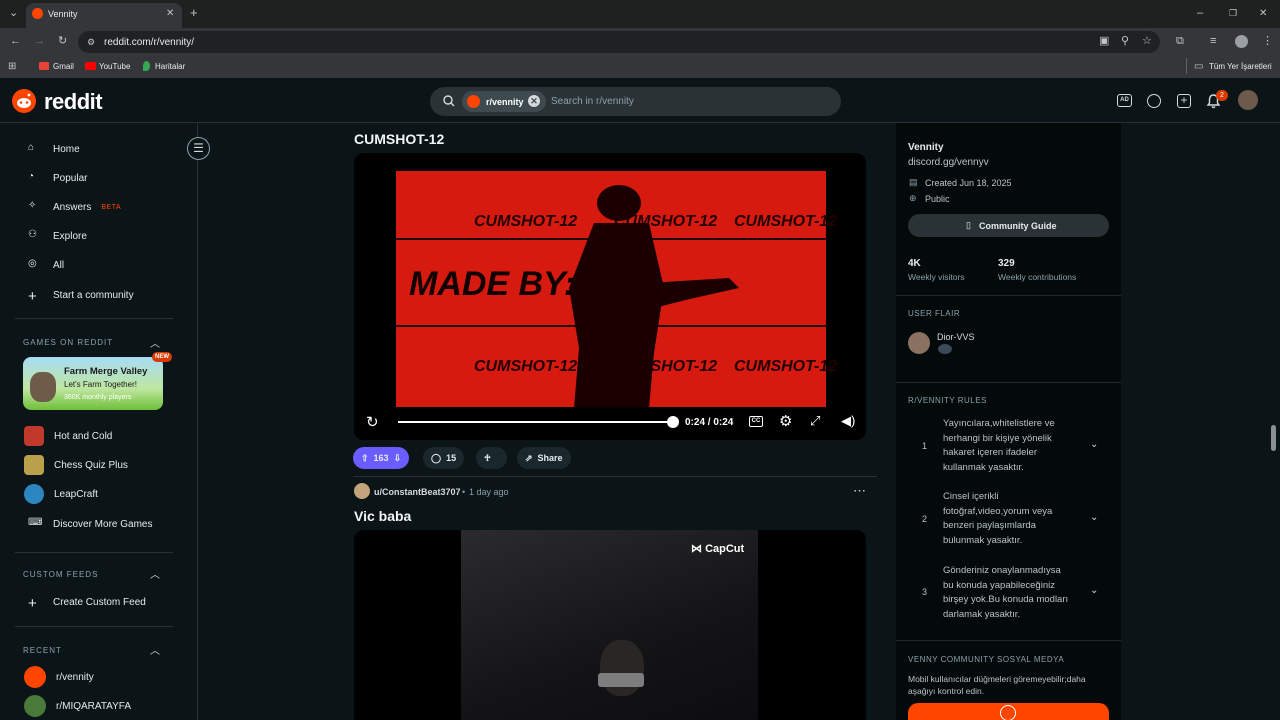 Image resolution: width=1280 pixels, height=720 pixels. Describe the element at coordinates (1104, 41) in the screenshot. I see `install-app-icon: ▣` at that location.